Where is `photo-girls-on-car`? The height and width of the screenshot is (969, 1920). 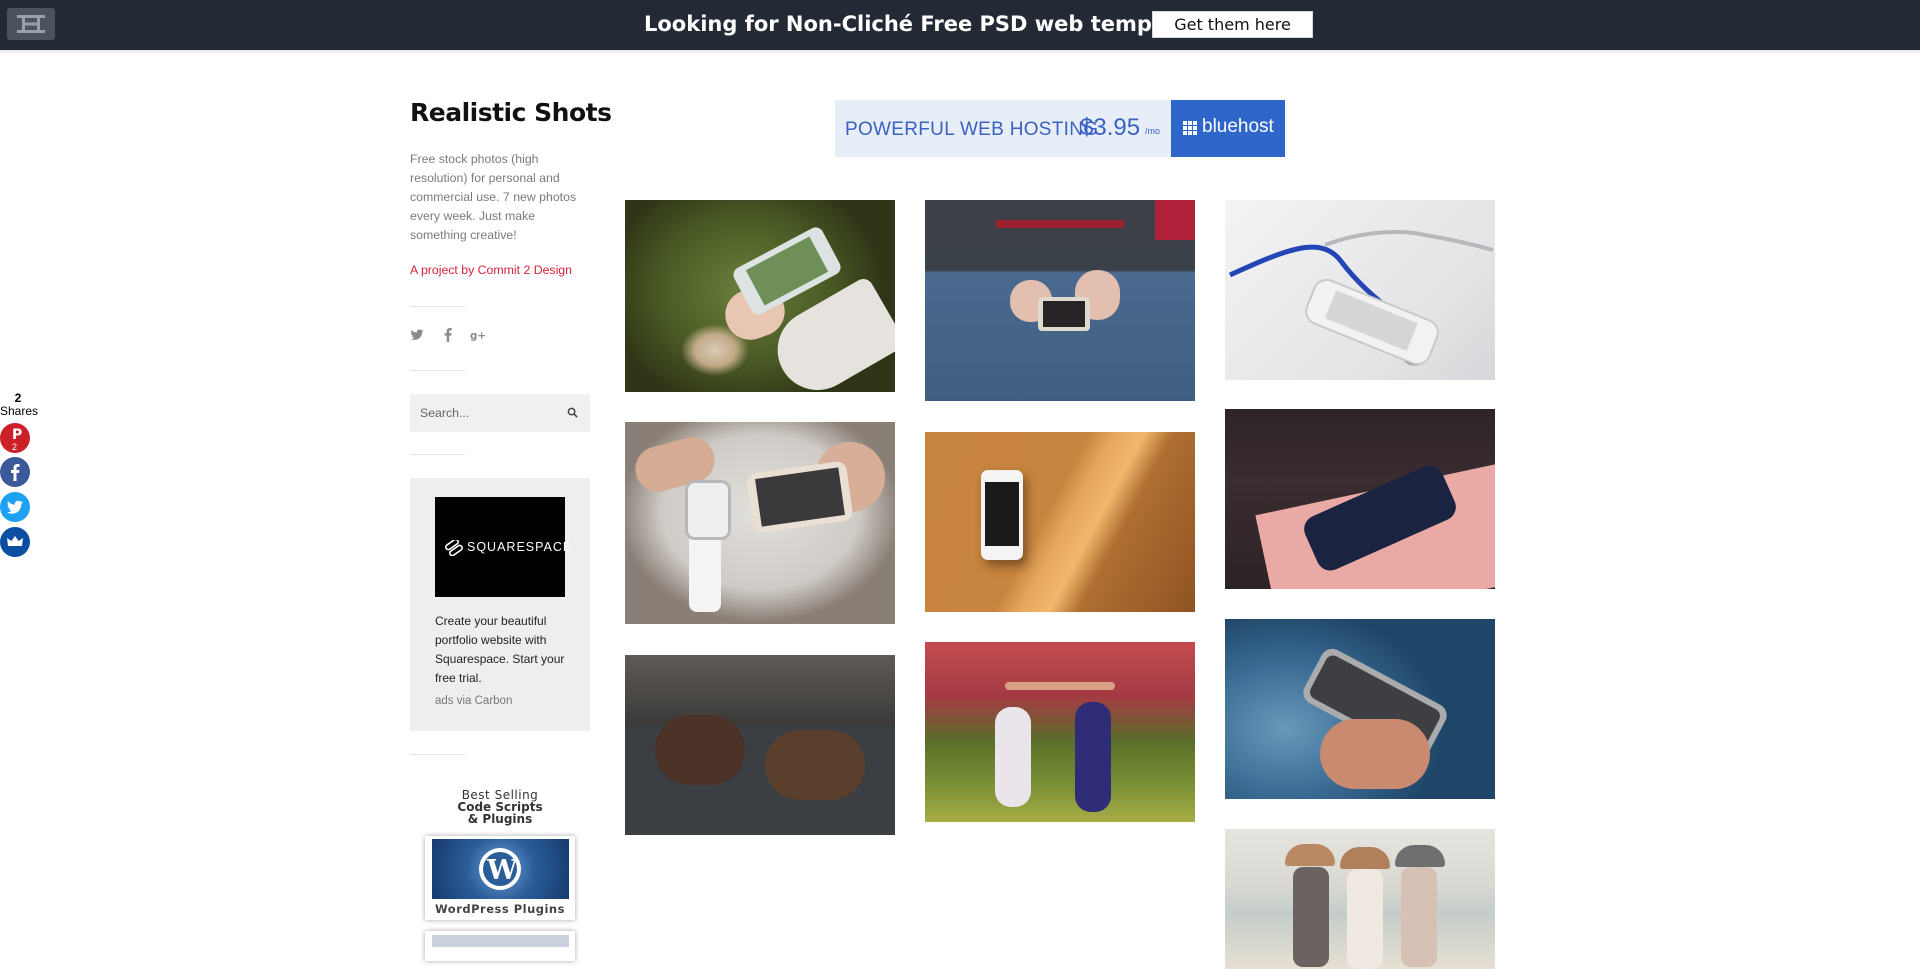 photo-girls-on-car is located at coordinates (760, 745).